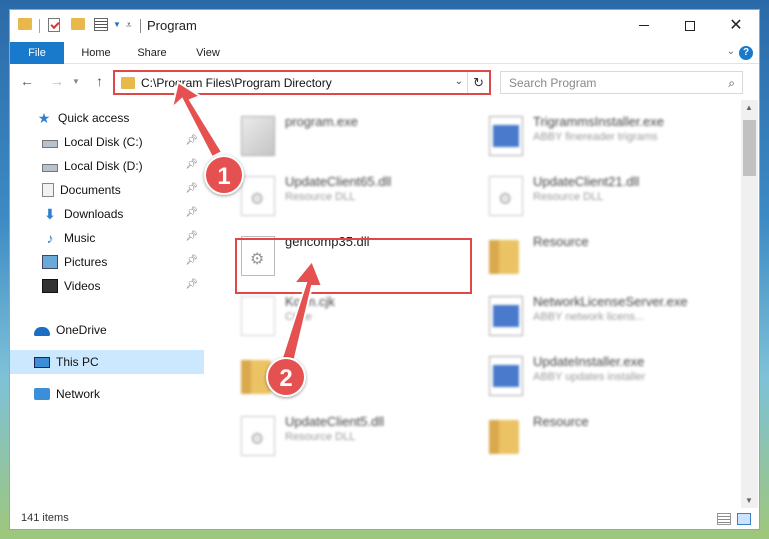  I want to click on search-input: Search Program, so click(552, 83).